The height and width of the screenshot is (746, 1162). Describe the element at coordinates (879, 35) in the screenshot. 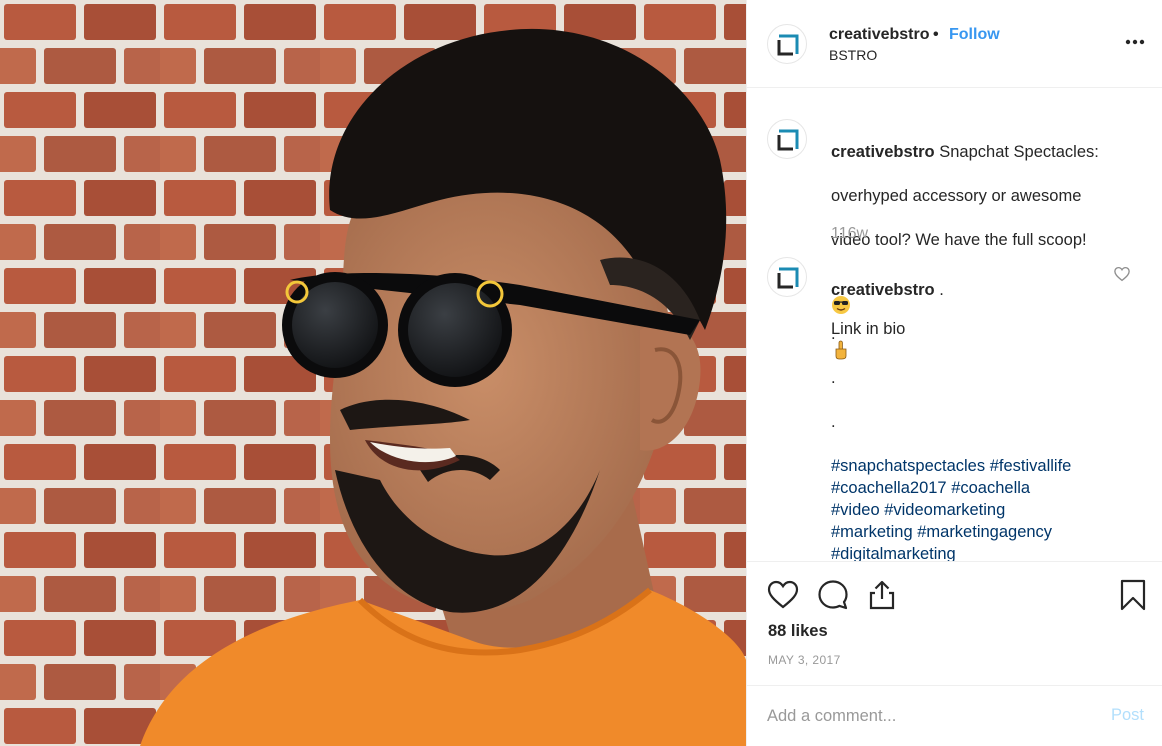

I see `header-username: creativebstro` at that location.